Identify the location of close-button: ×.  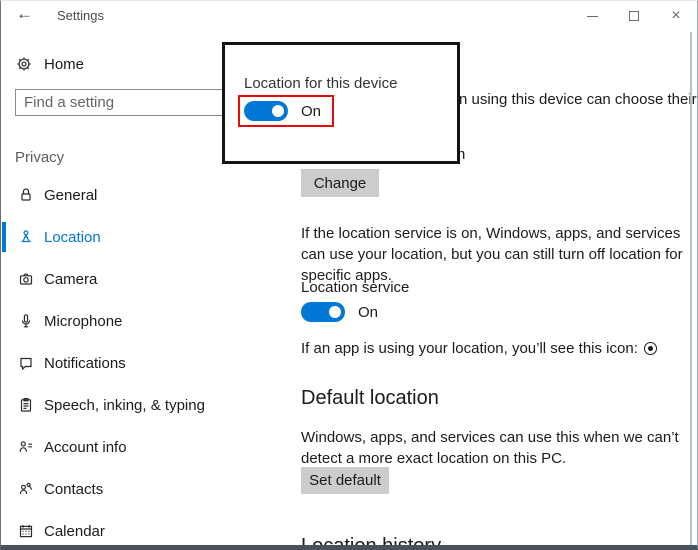
(676, 16).